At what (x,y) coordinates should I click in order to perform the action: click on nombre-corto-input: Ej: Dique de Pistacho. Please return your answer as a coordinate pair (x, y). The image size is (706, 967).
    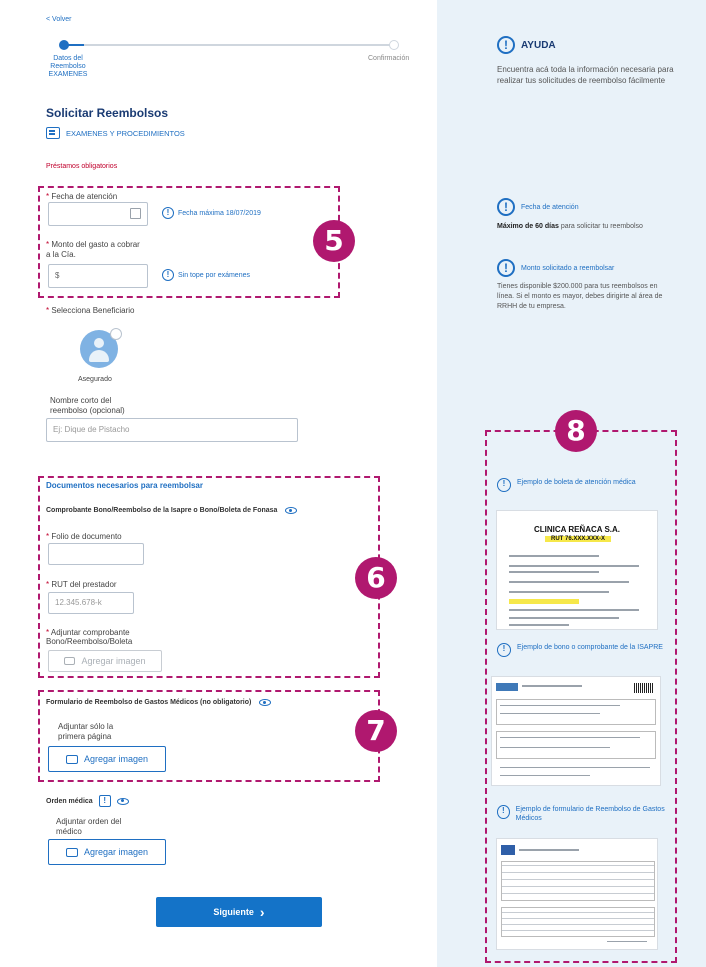
    Looking at the image, I should click on (172, 430).